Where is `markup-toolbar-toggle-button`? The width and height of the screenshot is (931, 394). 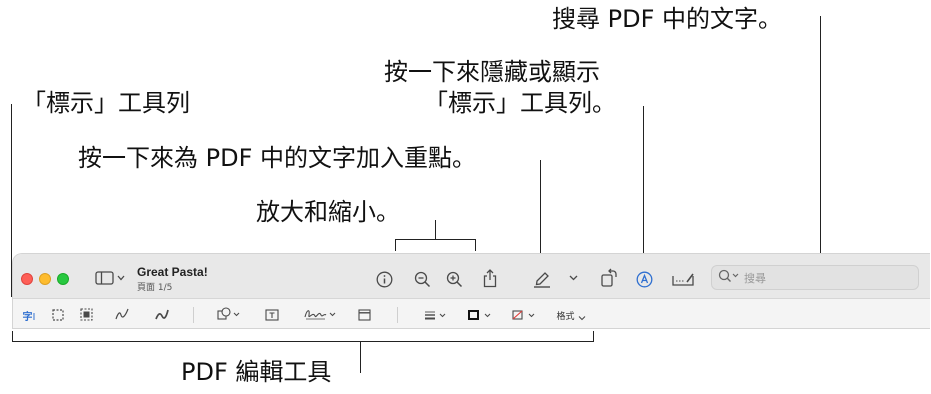 markup-toolbar-toggle-button is located at coordinates (644, 279).